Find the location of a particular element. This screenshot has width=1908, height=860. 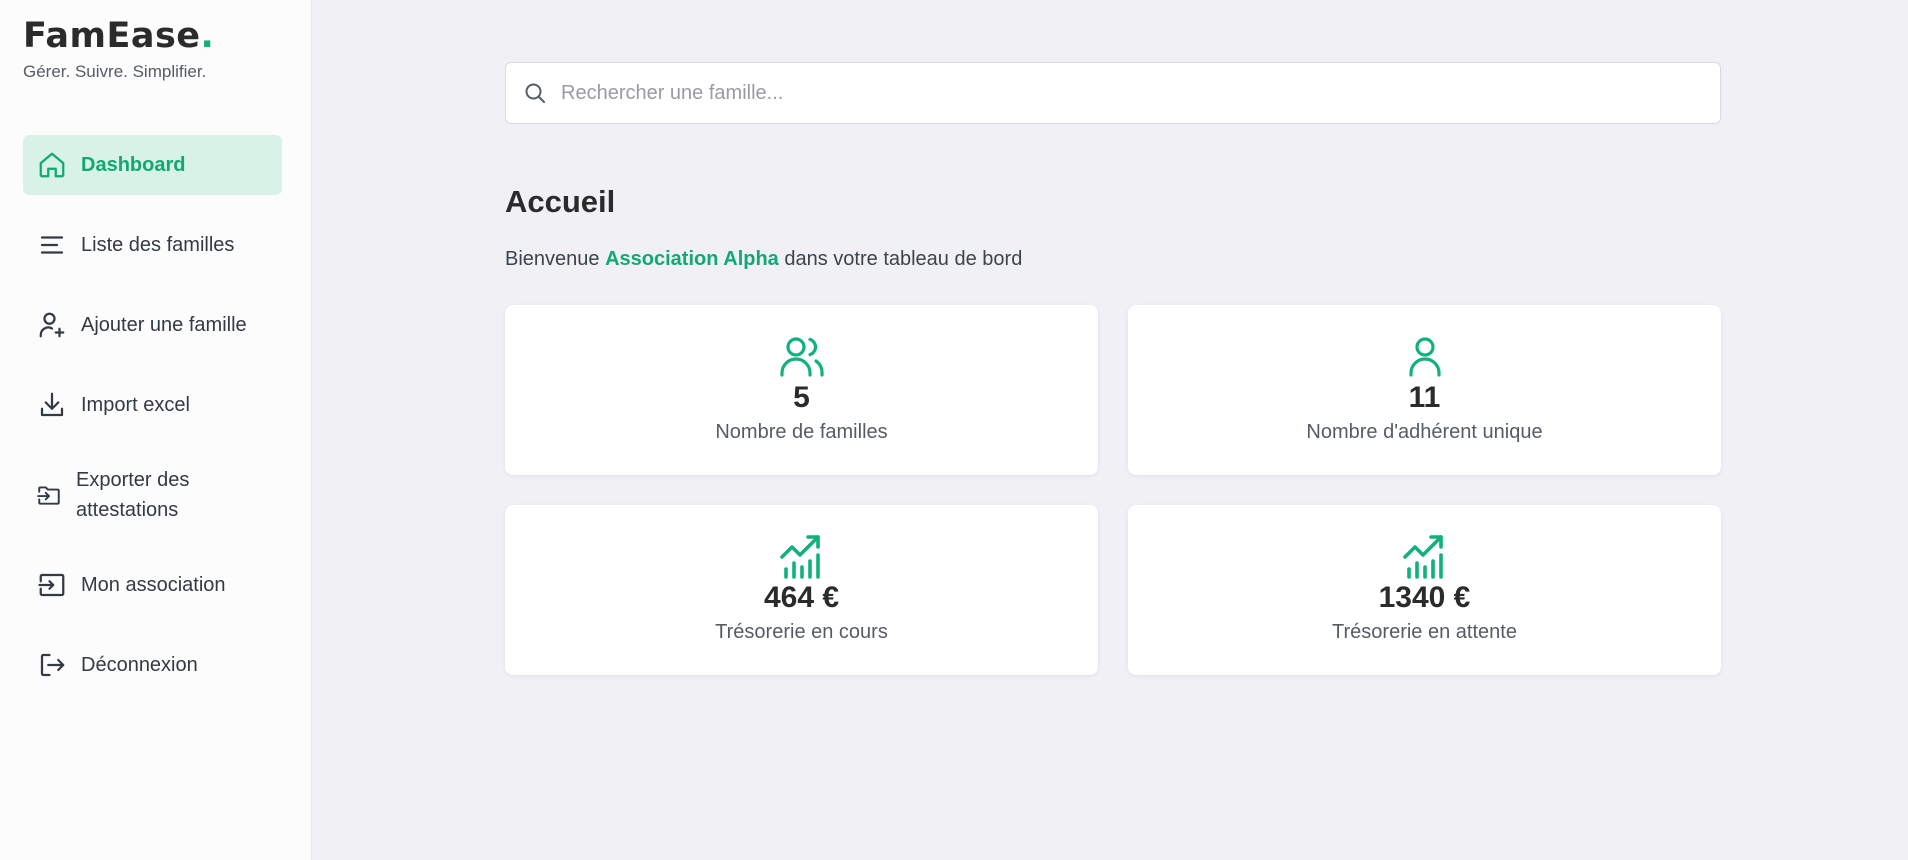

sidebar-item-logout: Déconnexion is located at coordinates (152, 665).